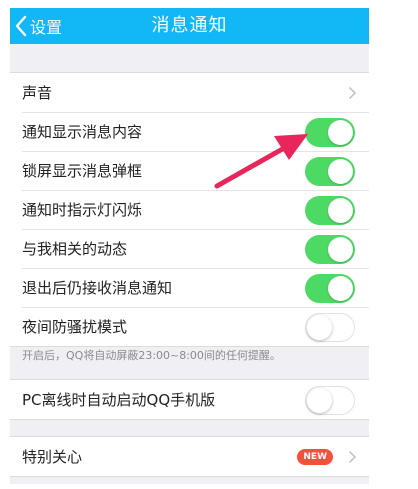  Describe the element at coordinates (189, 170) in the screenshot. I see `row-lockscreen-popup: 锁屏显示消息弹框` at that location.